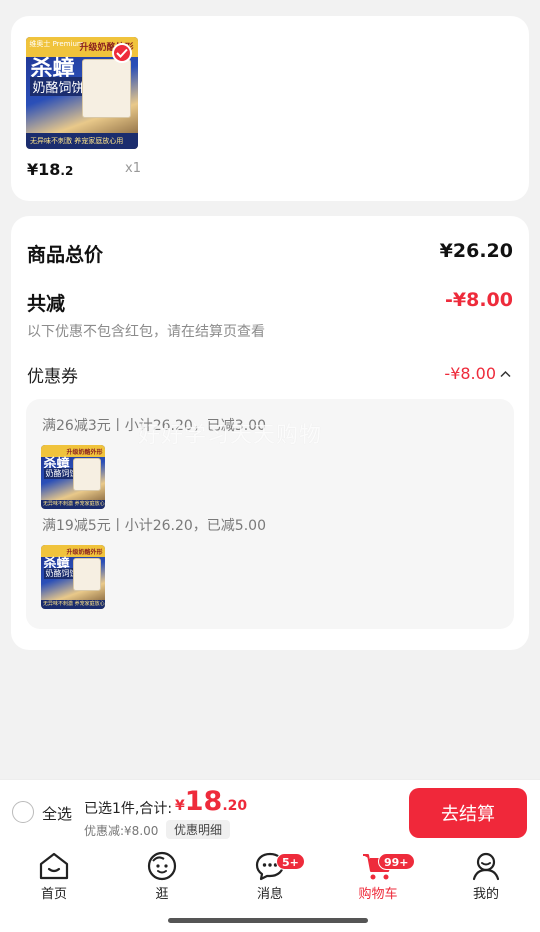 The width and height of the screenshot is (540, 932). I want to click on tab-label: 消息, so click(269, 894).